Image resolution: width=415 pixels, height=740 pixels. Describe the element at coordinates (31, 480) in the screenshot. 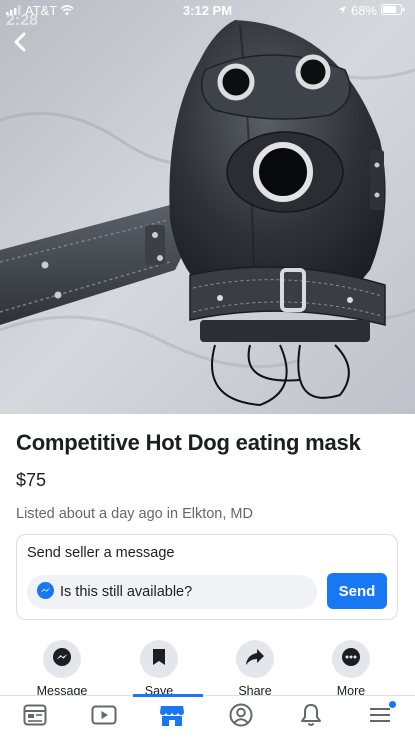

I see `listing-price: $75` at that location.